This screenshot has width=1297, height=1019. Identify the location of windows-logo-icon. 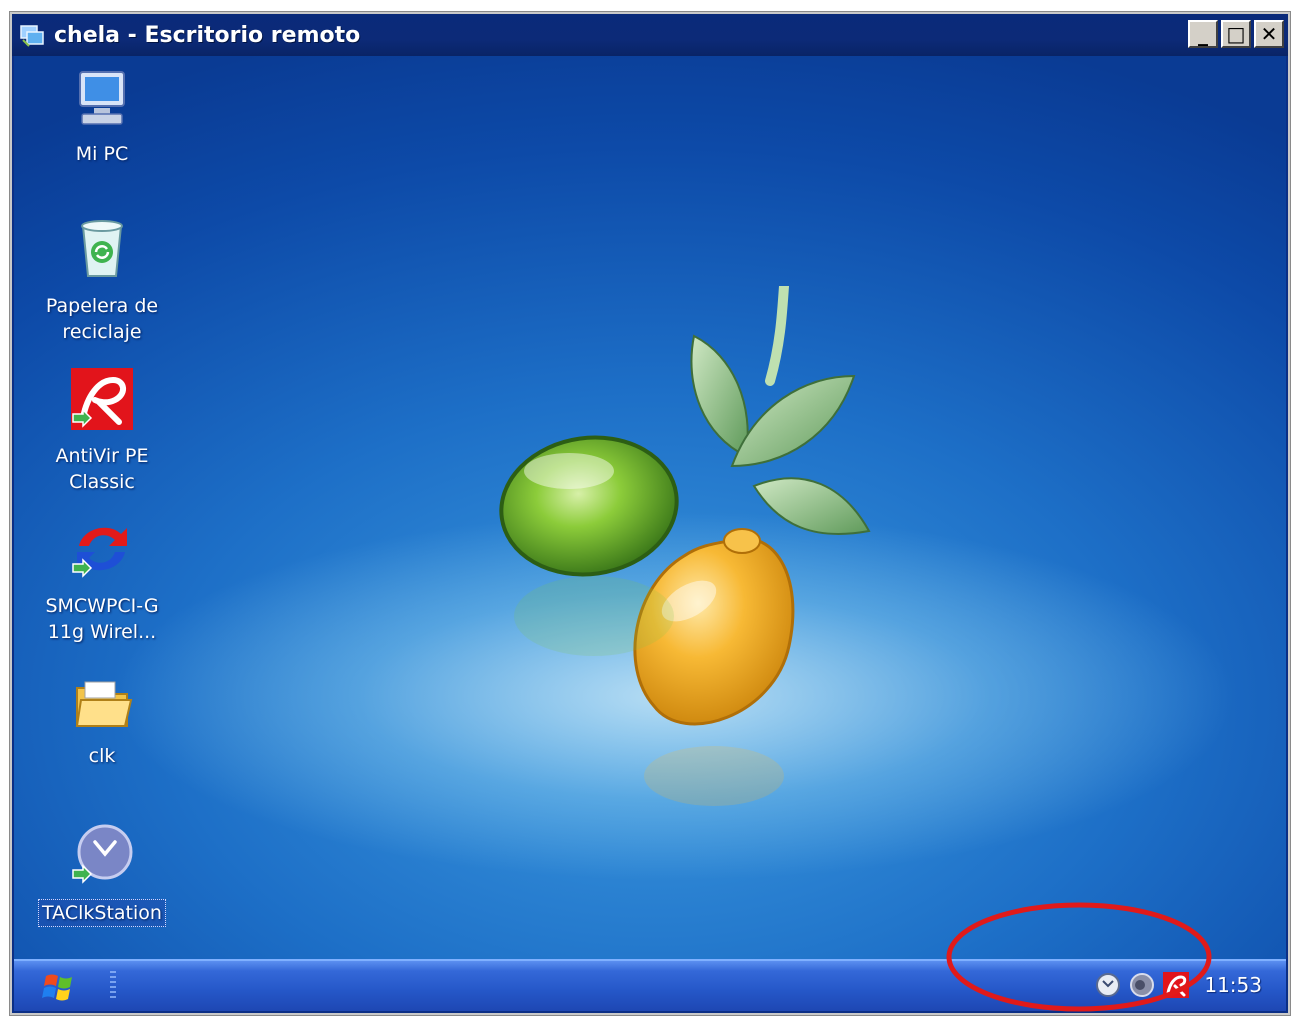
(57, 987).